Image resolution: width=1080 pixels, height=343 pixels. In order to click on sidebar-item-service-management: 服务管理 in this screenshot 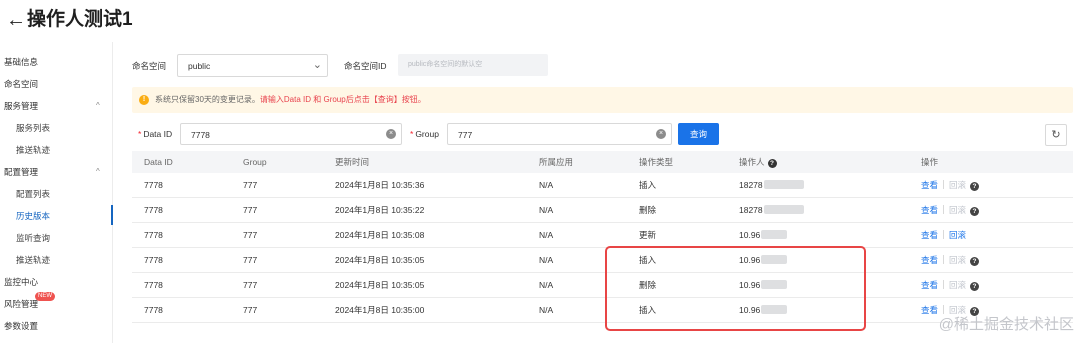, I will do `click(21, 106)`.